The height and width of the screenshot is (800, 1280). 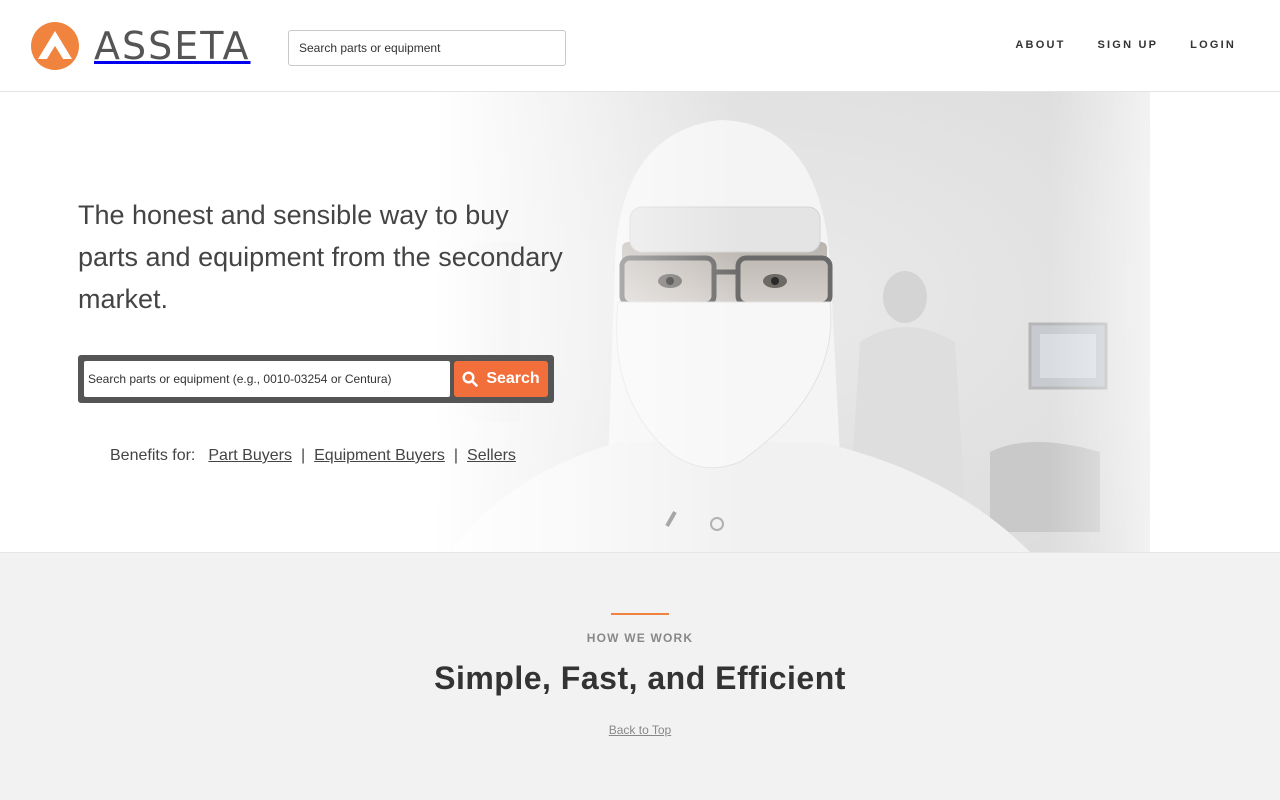 I want to click on section-kicker: HOW WE WORK, so click(x=640, y=638).